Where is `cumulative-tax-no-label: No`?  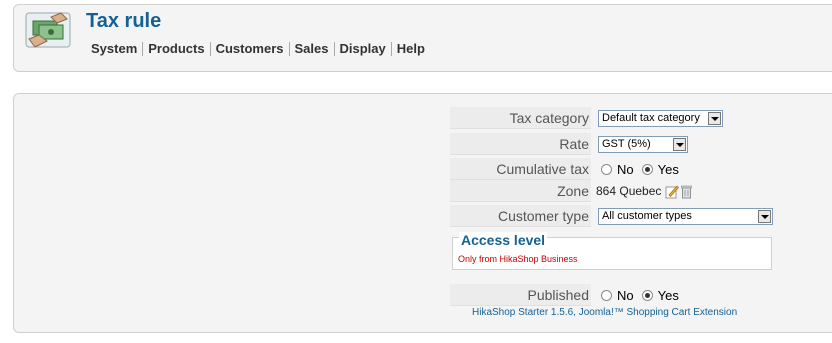 cumulative-tax-no-label: No is located at coordinates (625, 169).